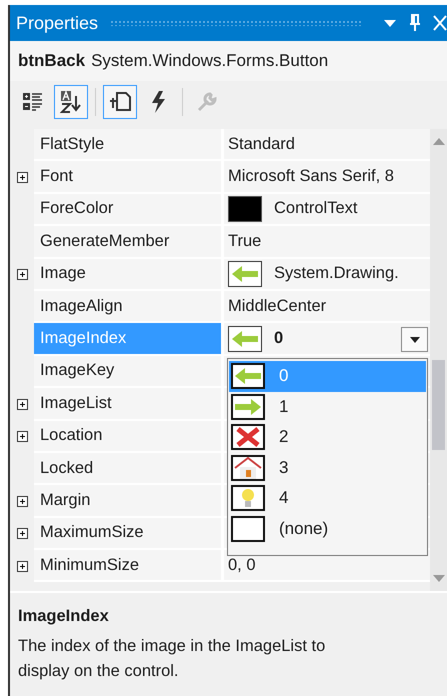 This screenshot has width=447, height=696. I want to click on property-name: ImageAlign, so click(129, 307).